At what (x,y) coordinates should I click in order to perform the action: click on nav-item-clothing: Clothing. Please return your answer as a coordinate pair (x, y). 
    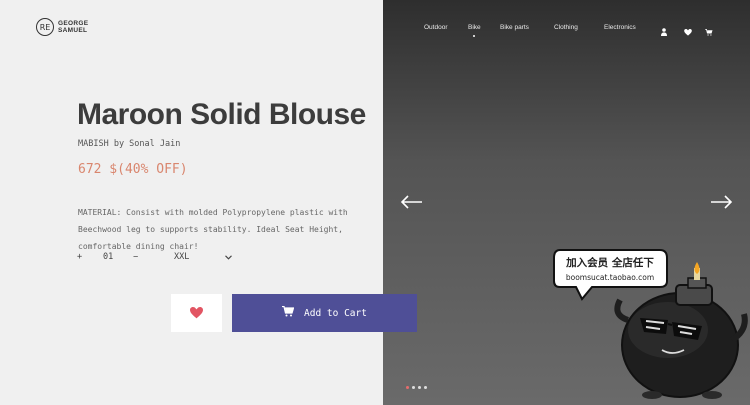
    Looking at the image, I should click on (566, 27).